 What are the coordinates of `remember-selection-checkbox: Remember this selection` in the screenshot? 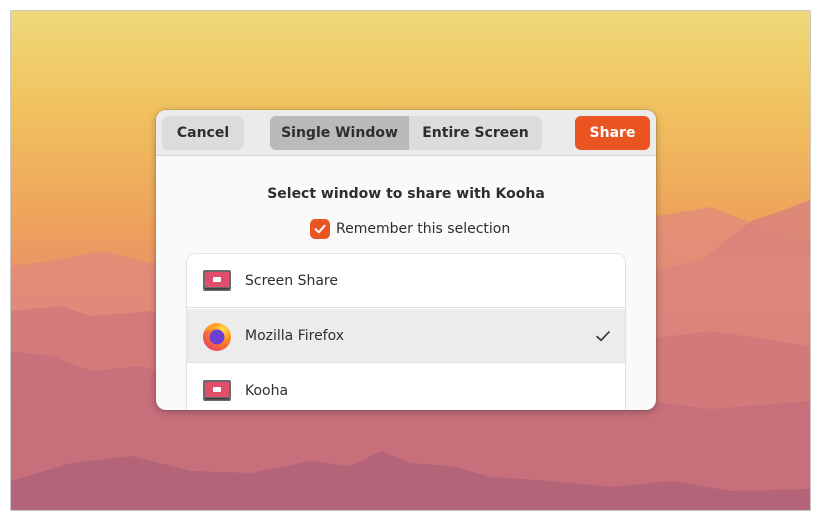 It's located at (410, 229).